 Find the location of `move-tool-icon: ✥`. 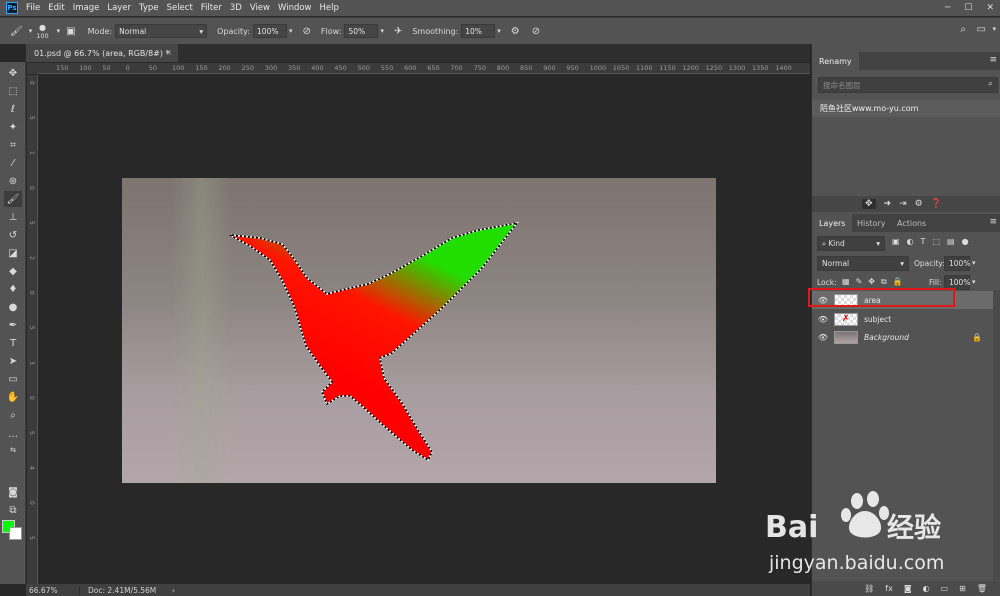

move-tool-icon: ✥ is located at coordinates (13, 73).